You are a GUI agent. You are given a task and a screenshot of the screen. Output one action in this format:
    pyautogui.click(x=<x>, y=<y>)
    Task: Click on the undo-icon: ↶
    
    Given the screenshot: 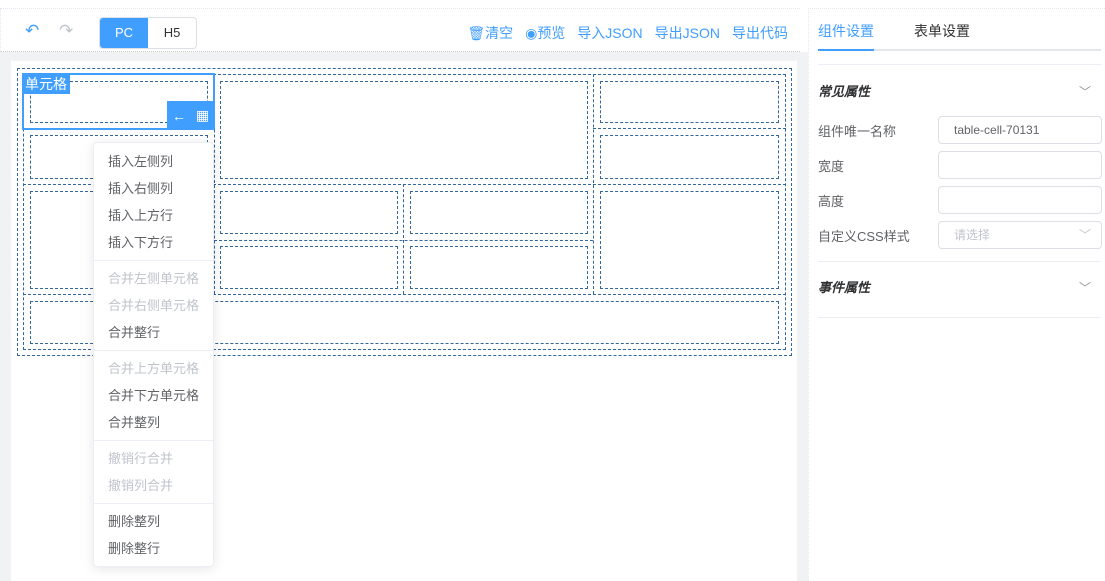 What is the action you would take?
    pyautogui.click(x=32, y=31)
    